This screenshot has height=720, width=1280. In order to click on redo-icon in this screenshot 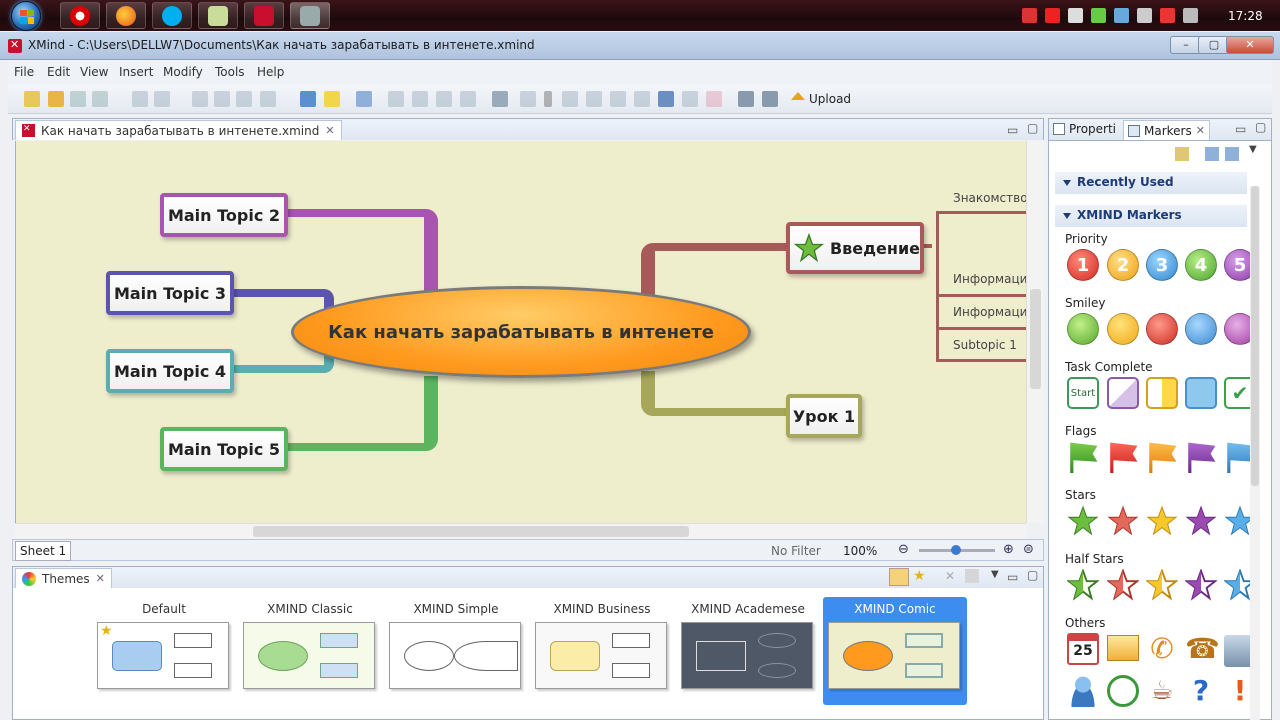, I will do `click(162, 99)`.